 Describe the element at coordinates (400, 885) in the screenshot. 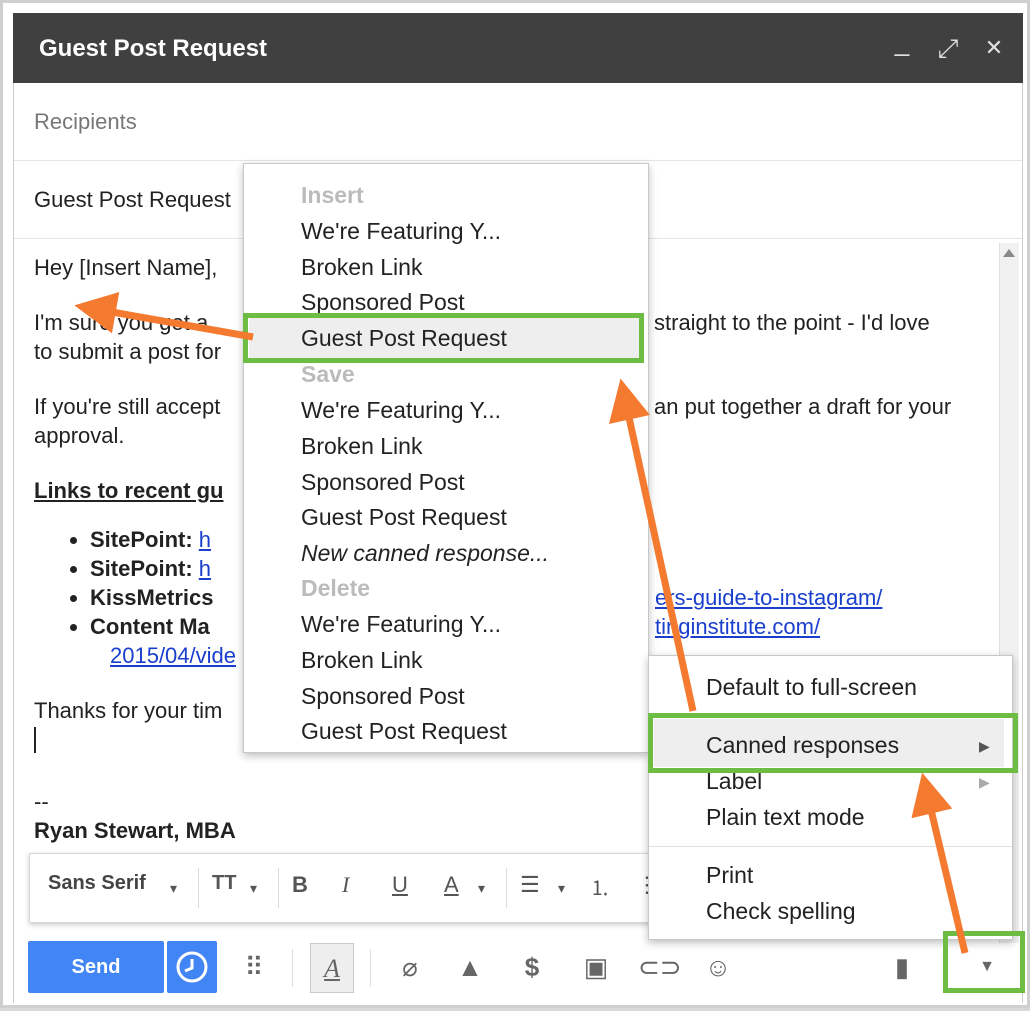

I see `underline-button: U` at that location.